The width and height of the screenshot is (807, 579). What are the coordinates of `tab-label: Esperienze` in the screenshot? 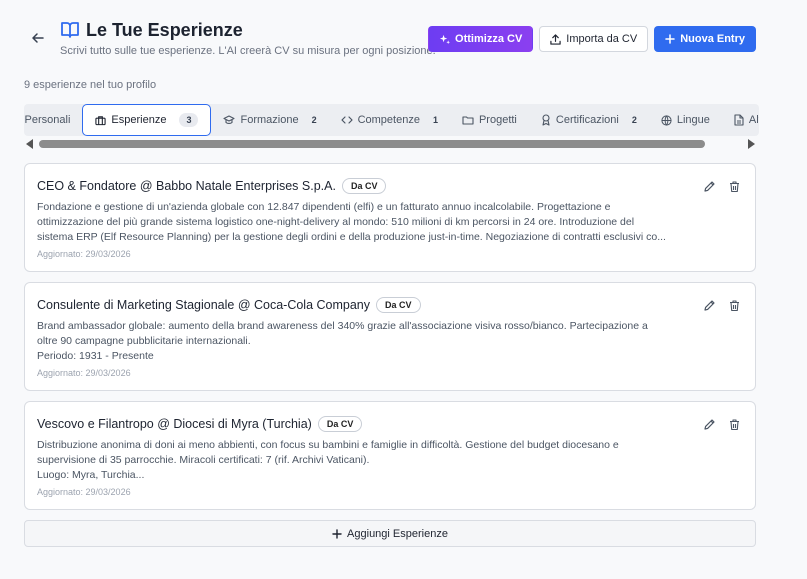 It's located at (139, 120).